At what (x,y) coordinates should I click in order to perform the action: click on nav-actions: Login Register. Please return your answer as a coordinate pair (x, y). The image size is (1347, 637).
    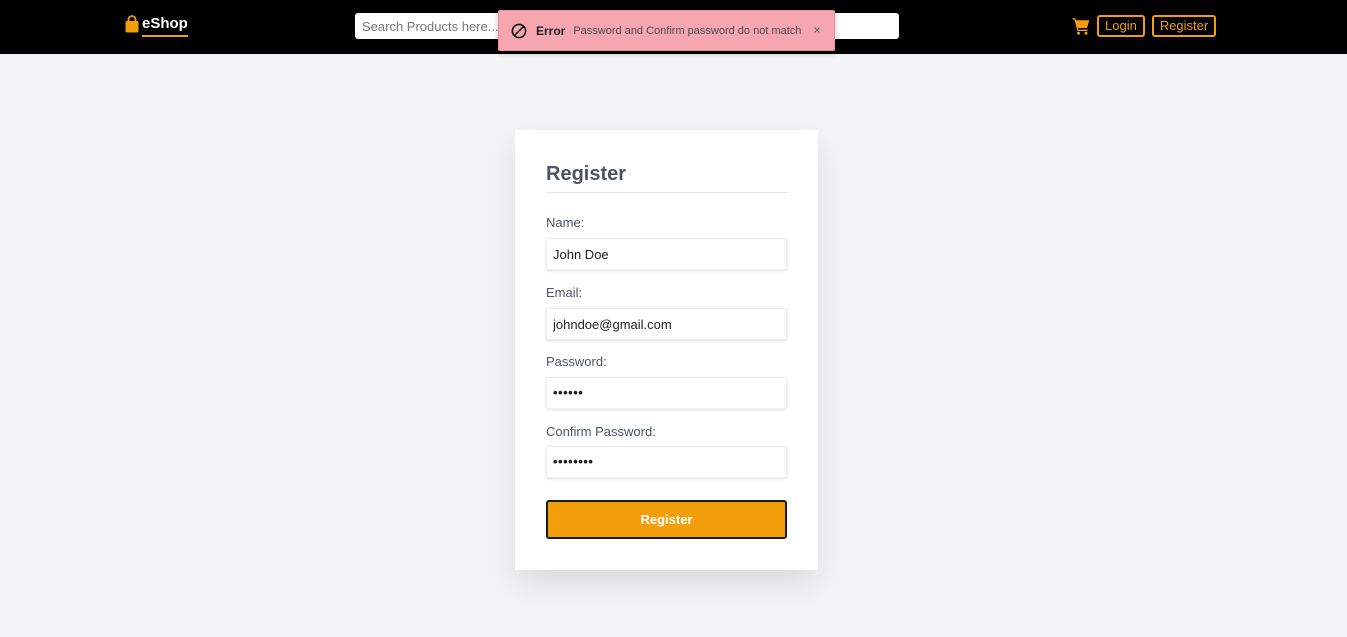
    Looking at the image, I should click on (1144, 26).